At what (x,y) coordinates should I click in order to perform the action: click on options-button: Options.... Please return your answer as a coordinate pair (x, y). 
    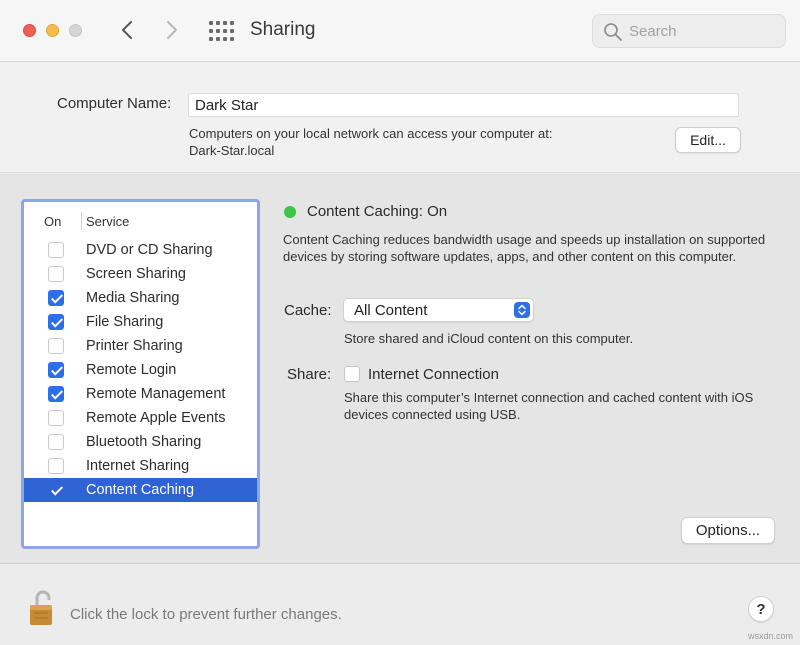
    Looking at the image, I should click on (728, 530).